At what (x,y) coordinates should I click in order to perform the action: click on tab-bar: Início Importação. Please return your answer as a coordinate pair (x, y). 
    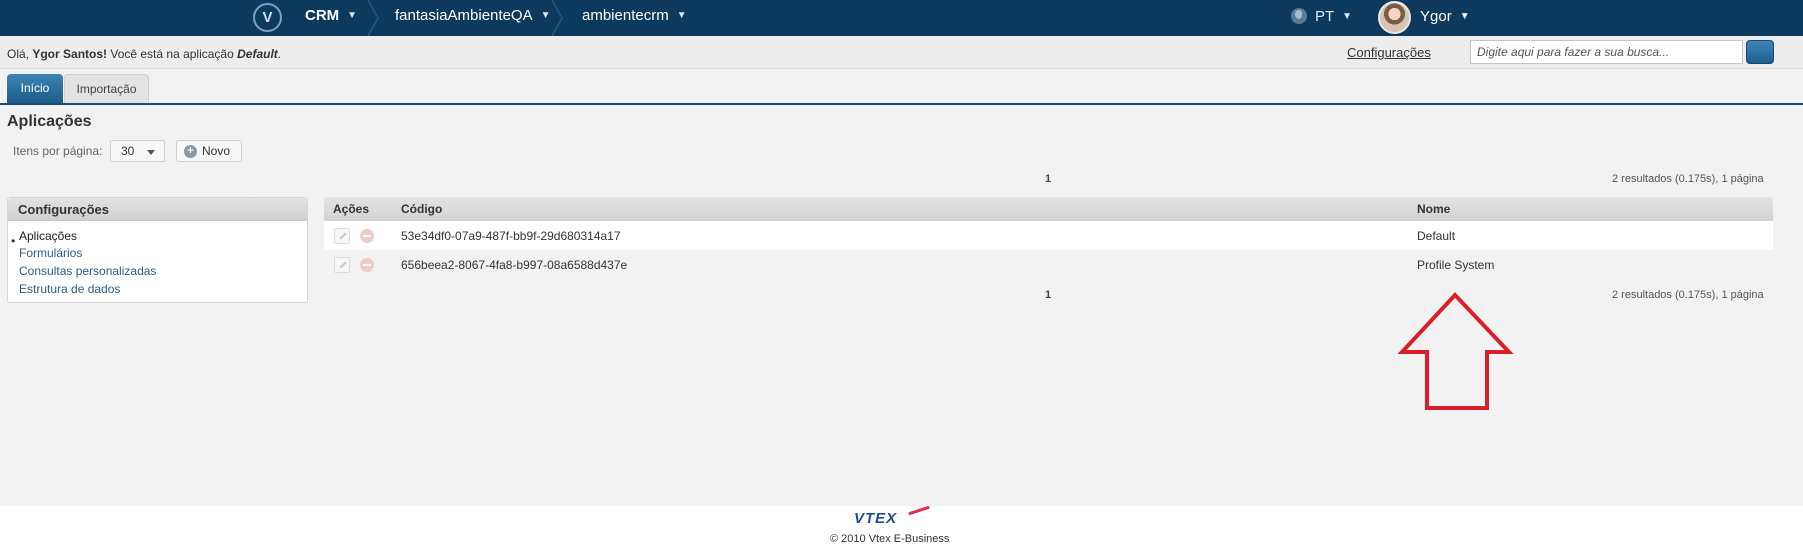
    Looking at the image, I should click on (901, 89).